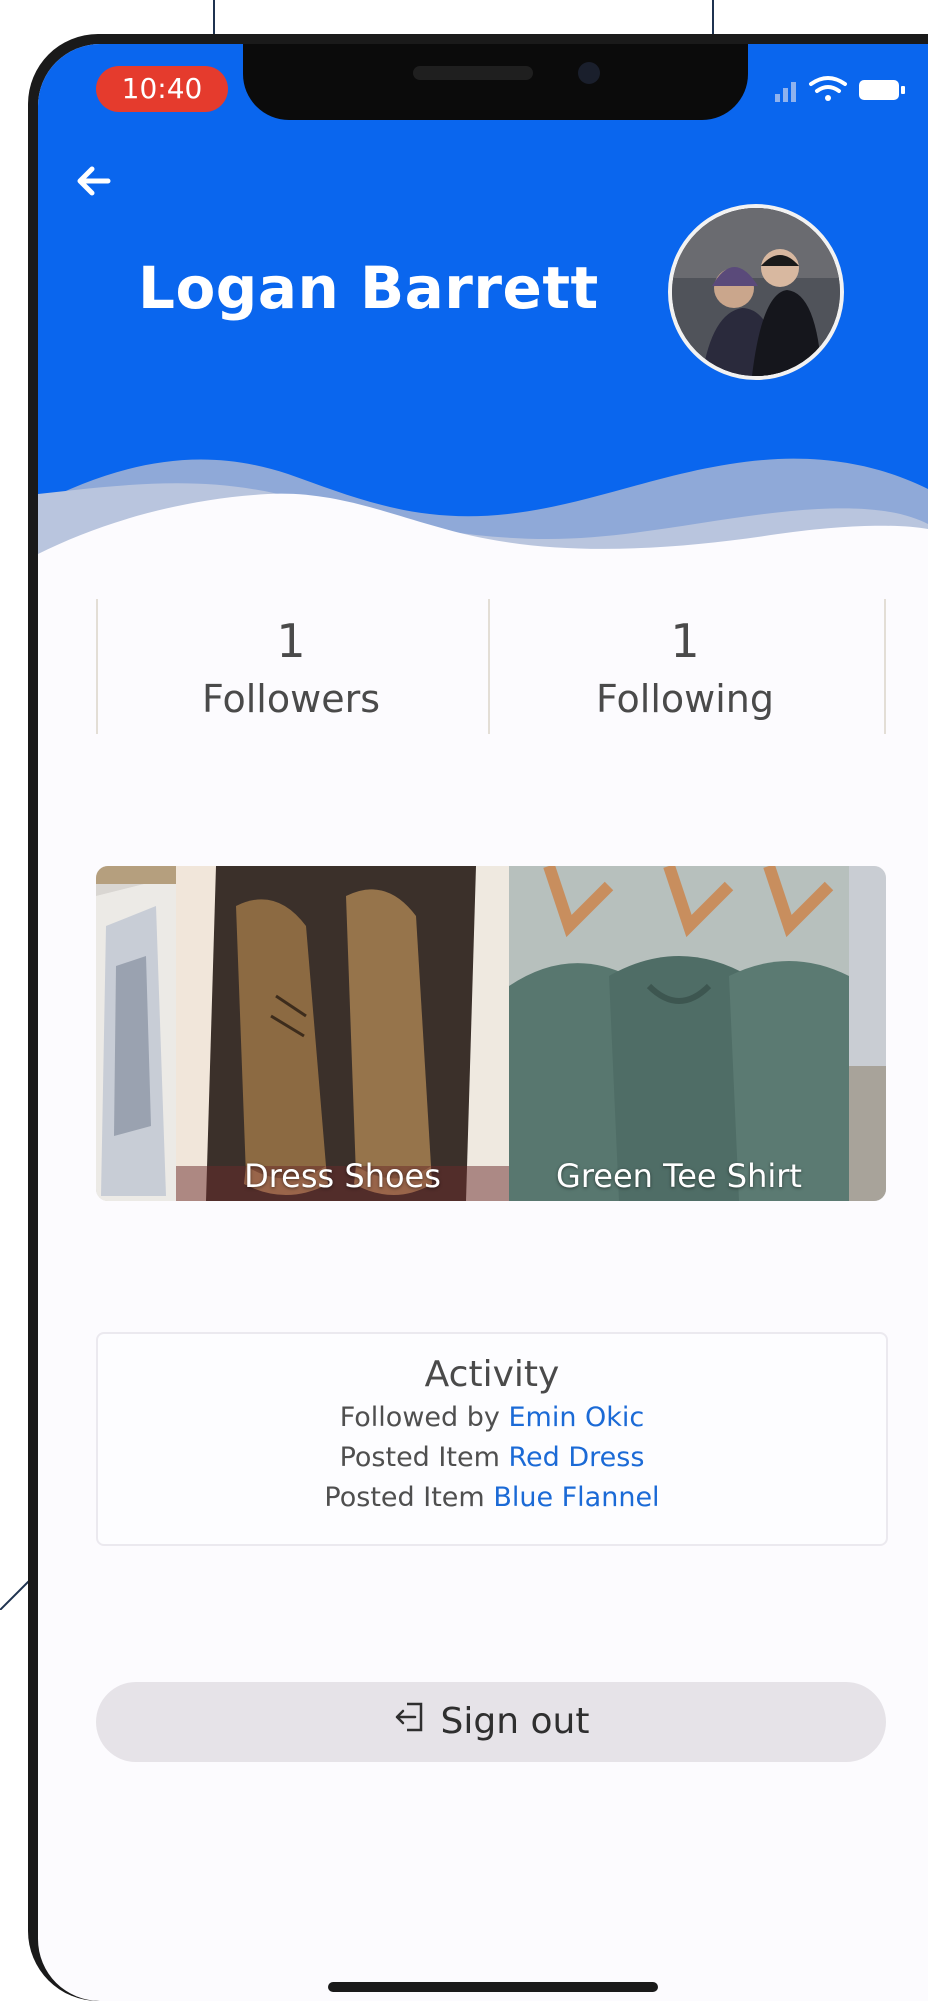  I want to click on activity-entry: Posted Item Red Dress, so click(492, 1458).